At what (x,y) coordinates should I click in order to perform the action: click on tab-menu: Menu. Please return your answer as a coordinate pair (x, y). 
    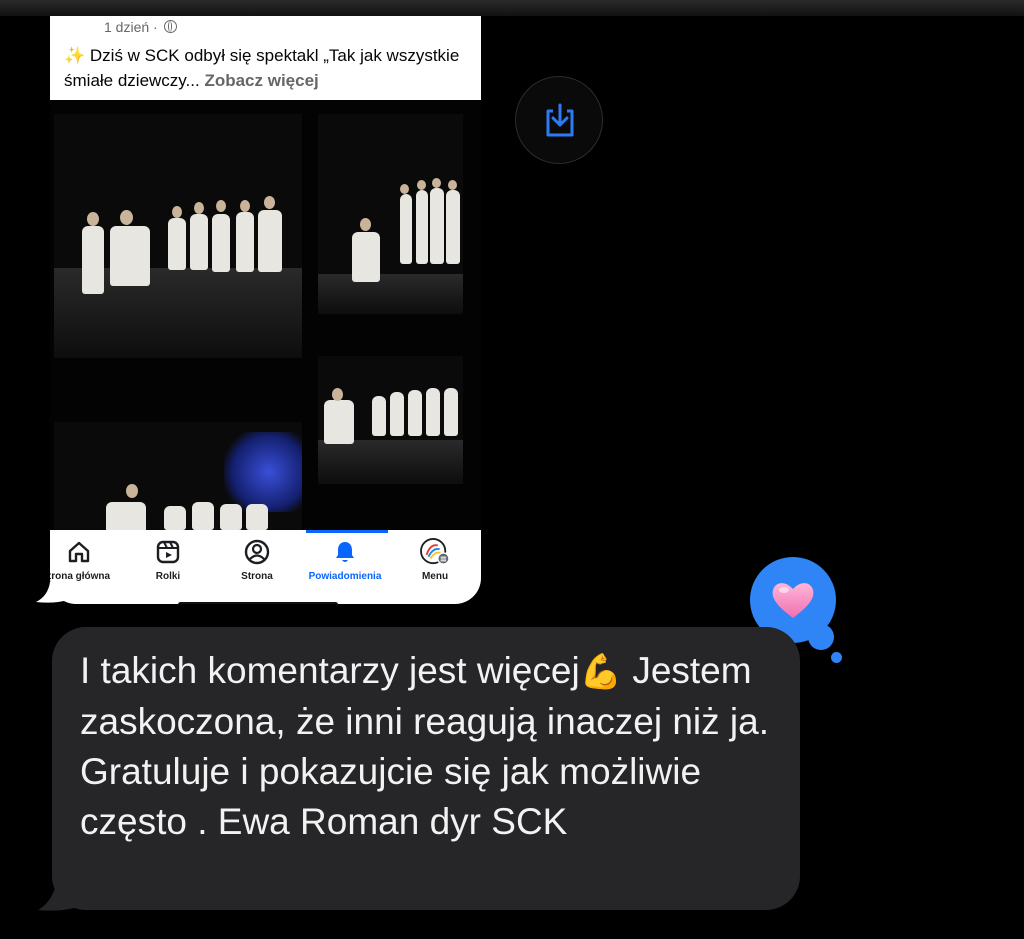
    Looking at the image, I should click on (435, 560).